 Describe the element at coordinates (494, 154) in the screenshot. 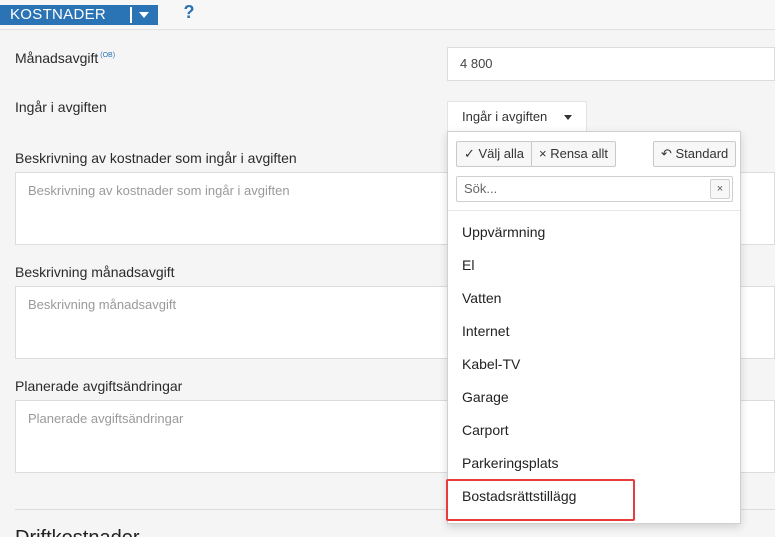

I see `select-all-button: ✓ Välj alla` at that location.